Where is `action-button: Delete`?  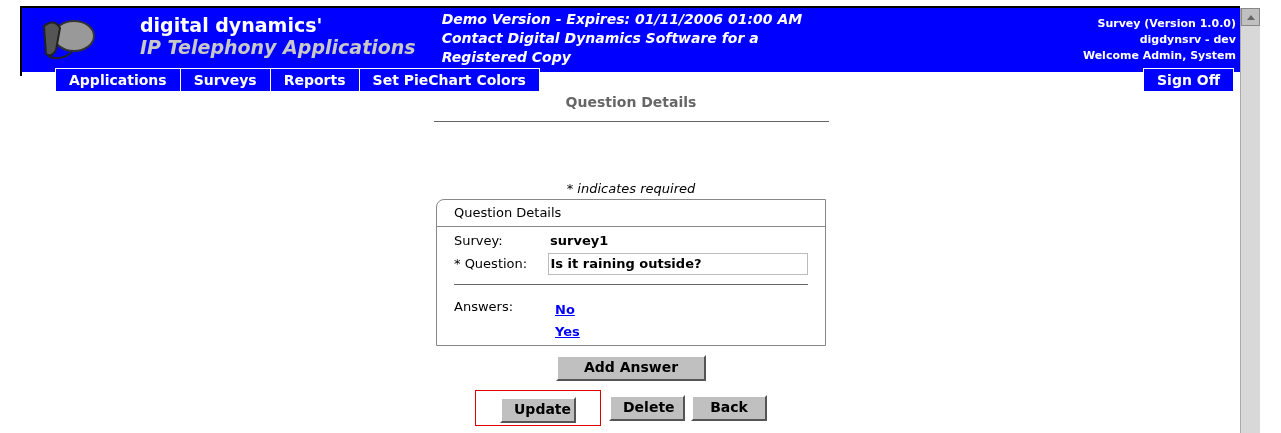
action-button: Delete is located at coordinates (647, 407).